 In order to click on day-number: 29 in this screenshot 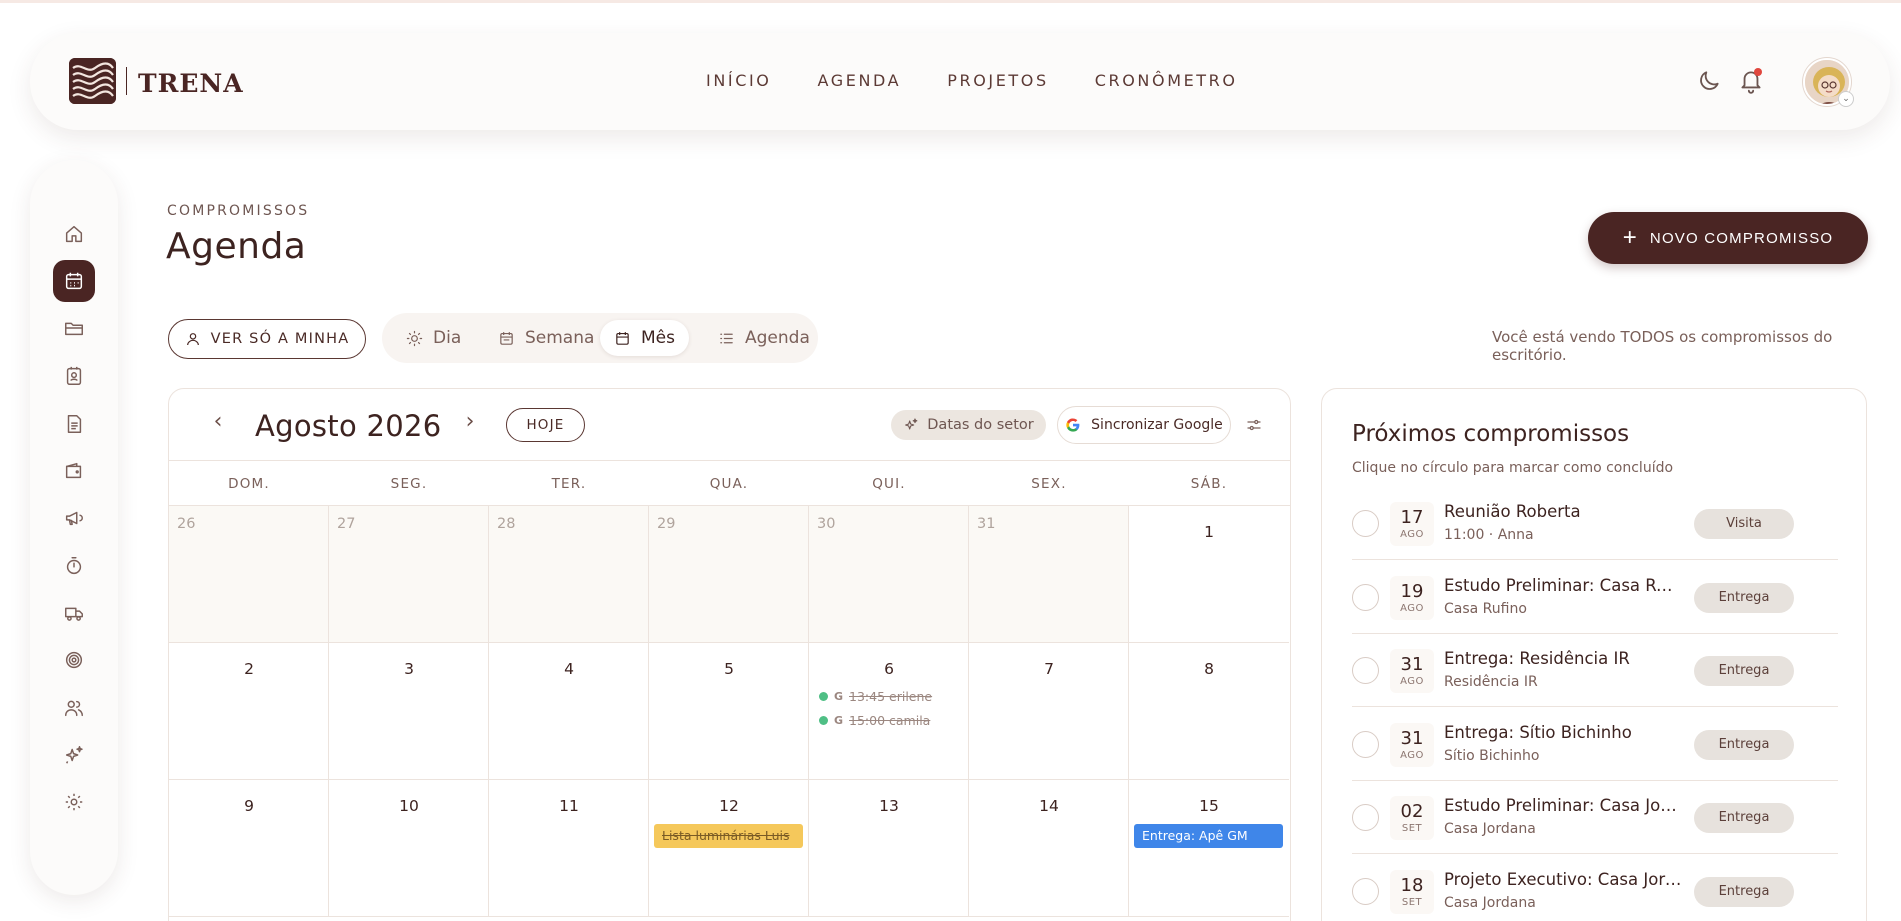, I will do `click(666, 524)`.